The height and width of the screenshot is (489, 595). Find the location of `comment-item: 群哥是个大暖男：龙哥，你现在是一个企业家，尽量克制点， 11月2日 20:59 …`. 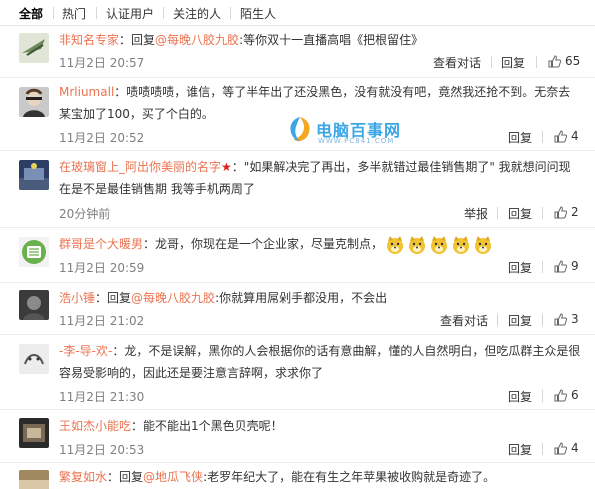

comment-item: 群哥是个大暖男：龙哥，你现在是一个企业家，尽量克制点， 11月2日 20:59 … is located at coordinates (297, 256).